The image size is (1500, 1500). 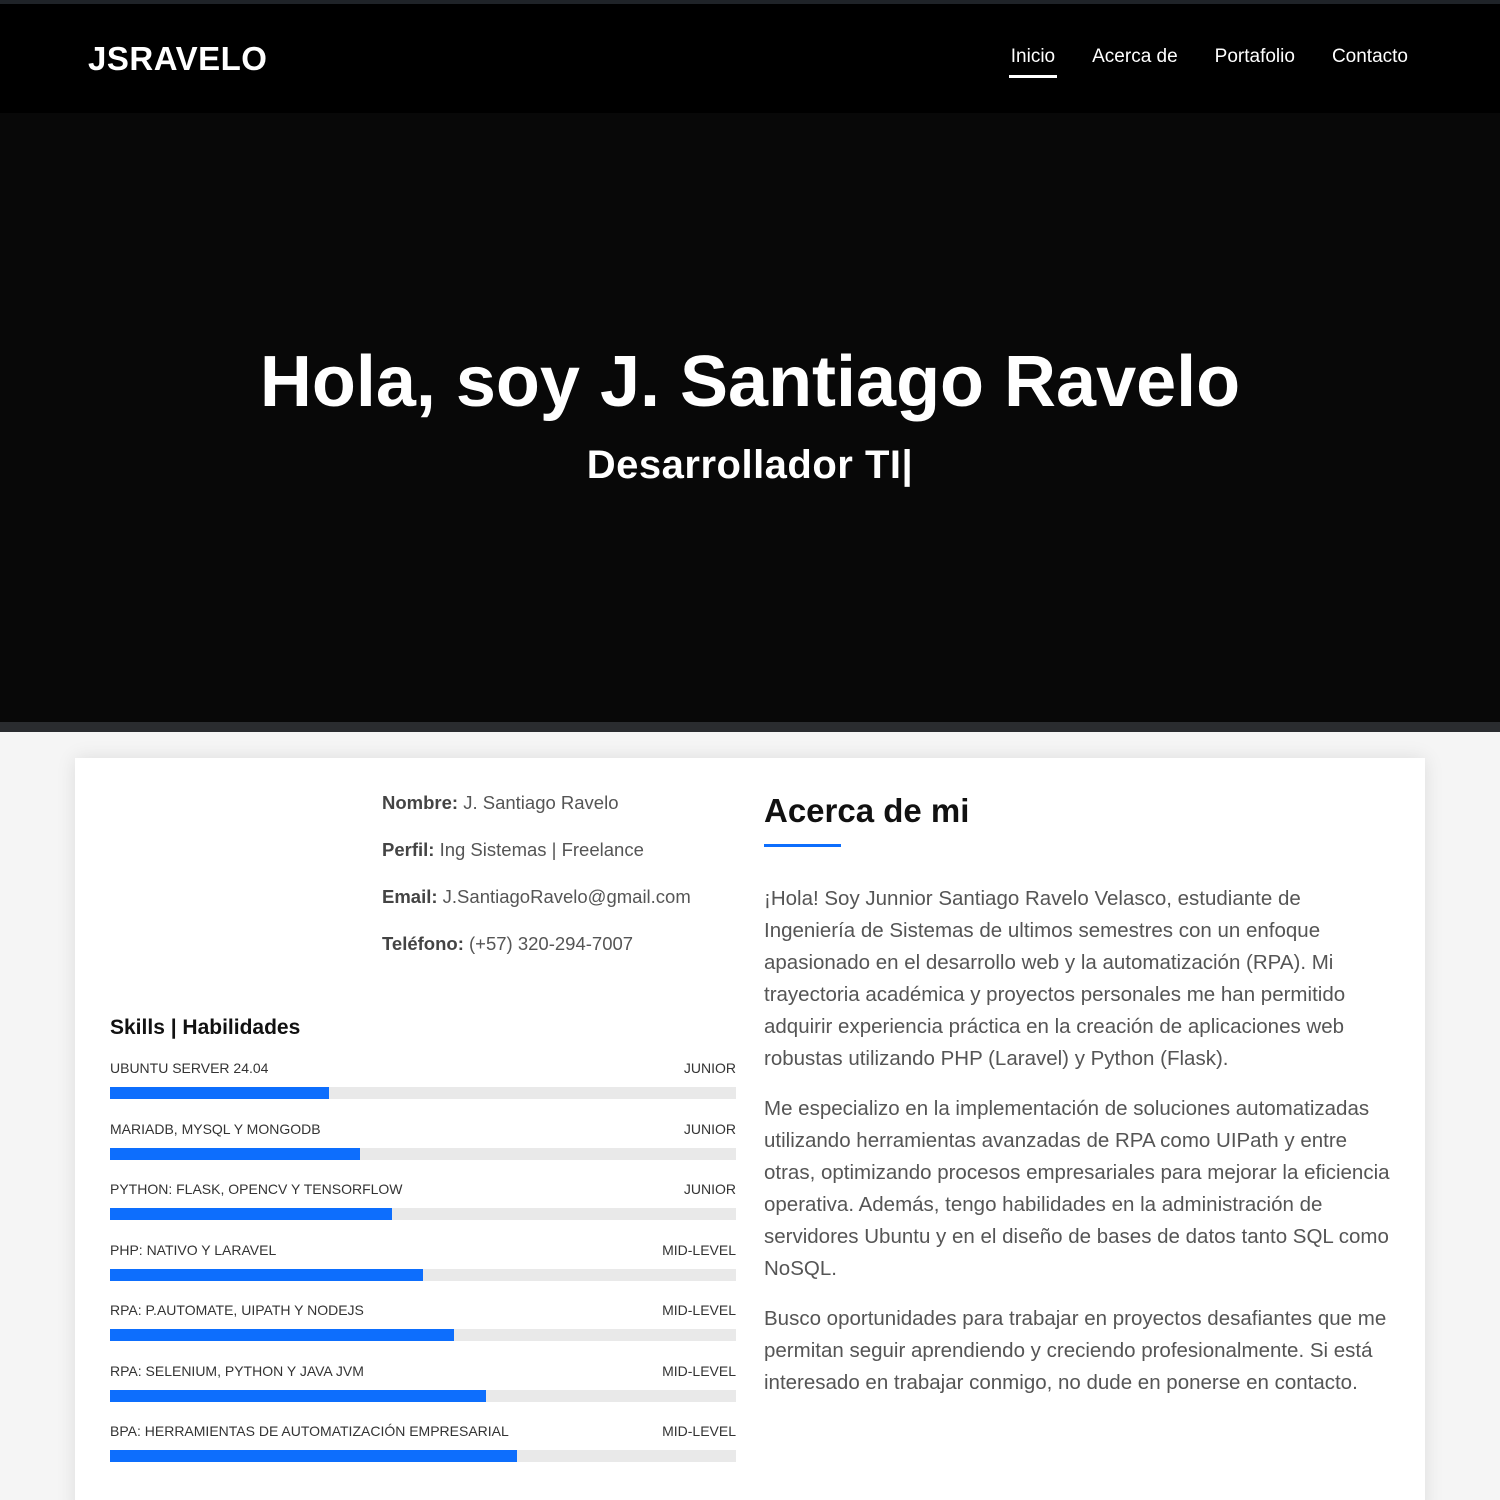 I want to click on hero-divider, so click(x=750, y=727).